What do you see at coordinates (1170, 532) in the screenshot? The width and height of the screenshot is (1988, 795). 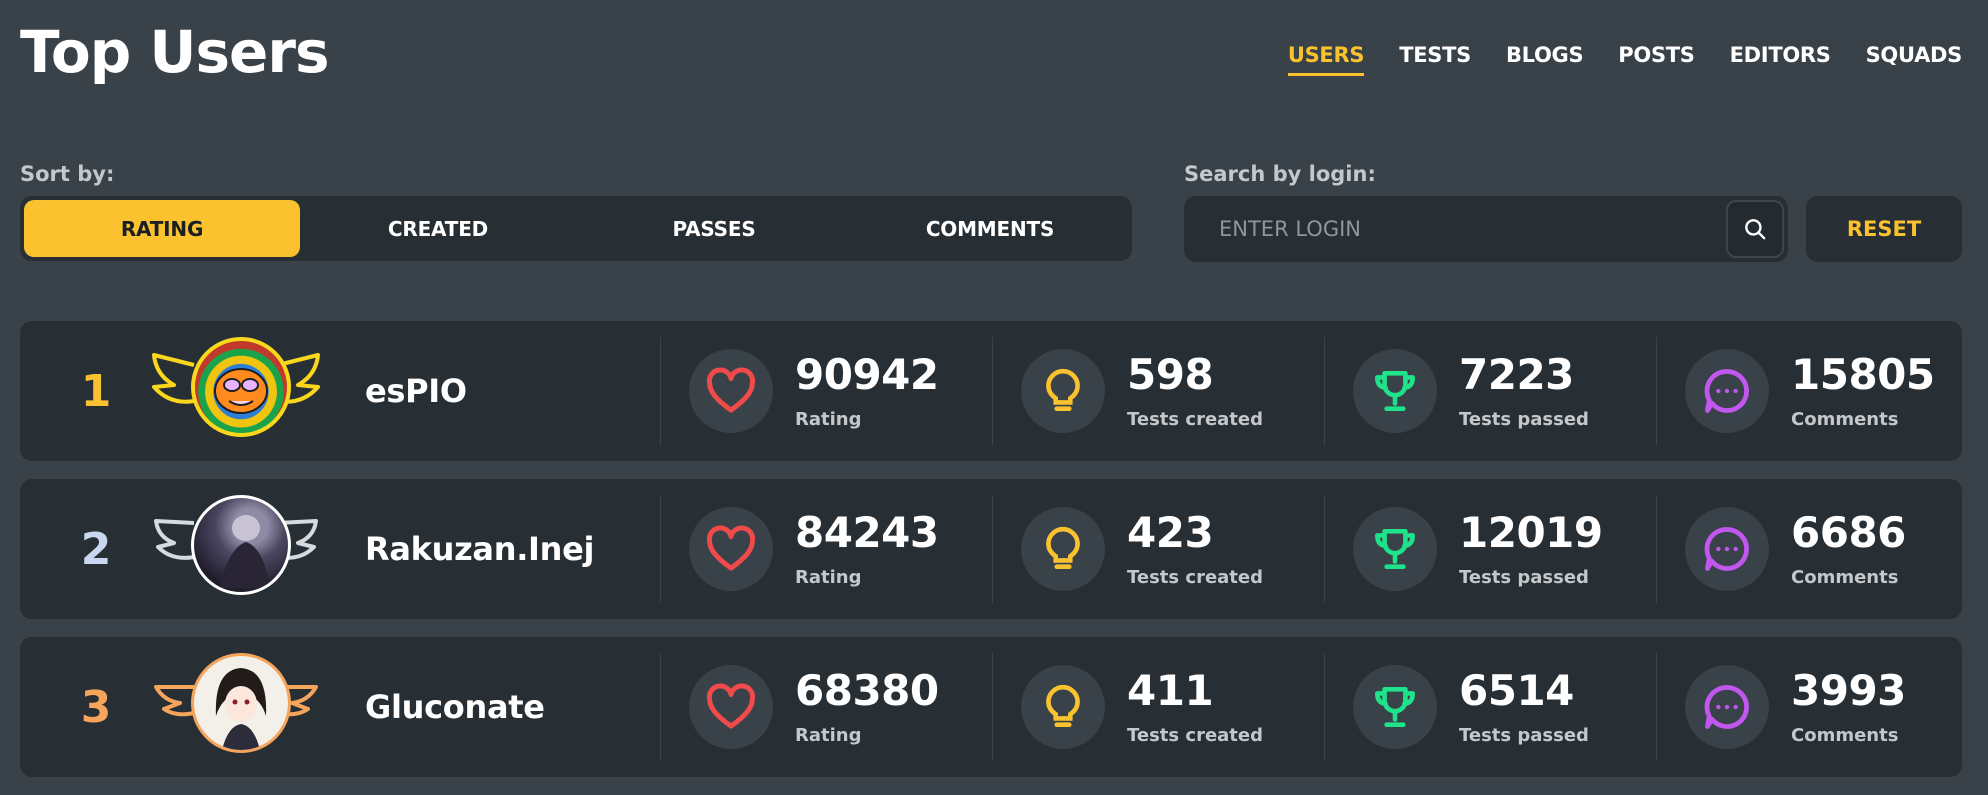 I see `created-value: 423` at bounding box center [1170, 532].